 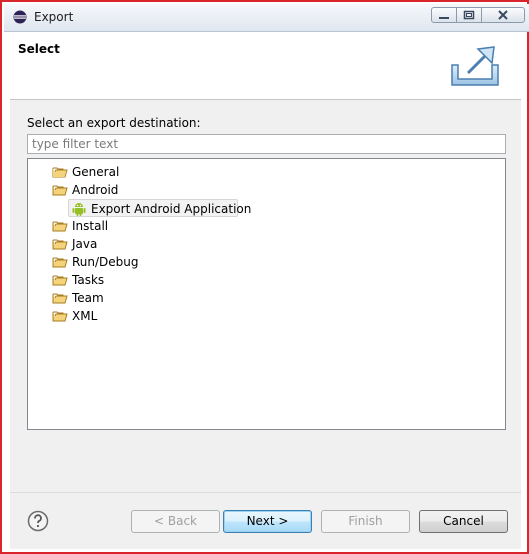 I want to click on window-title: Export, so click(x=54, y=17).